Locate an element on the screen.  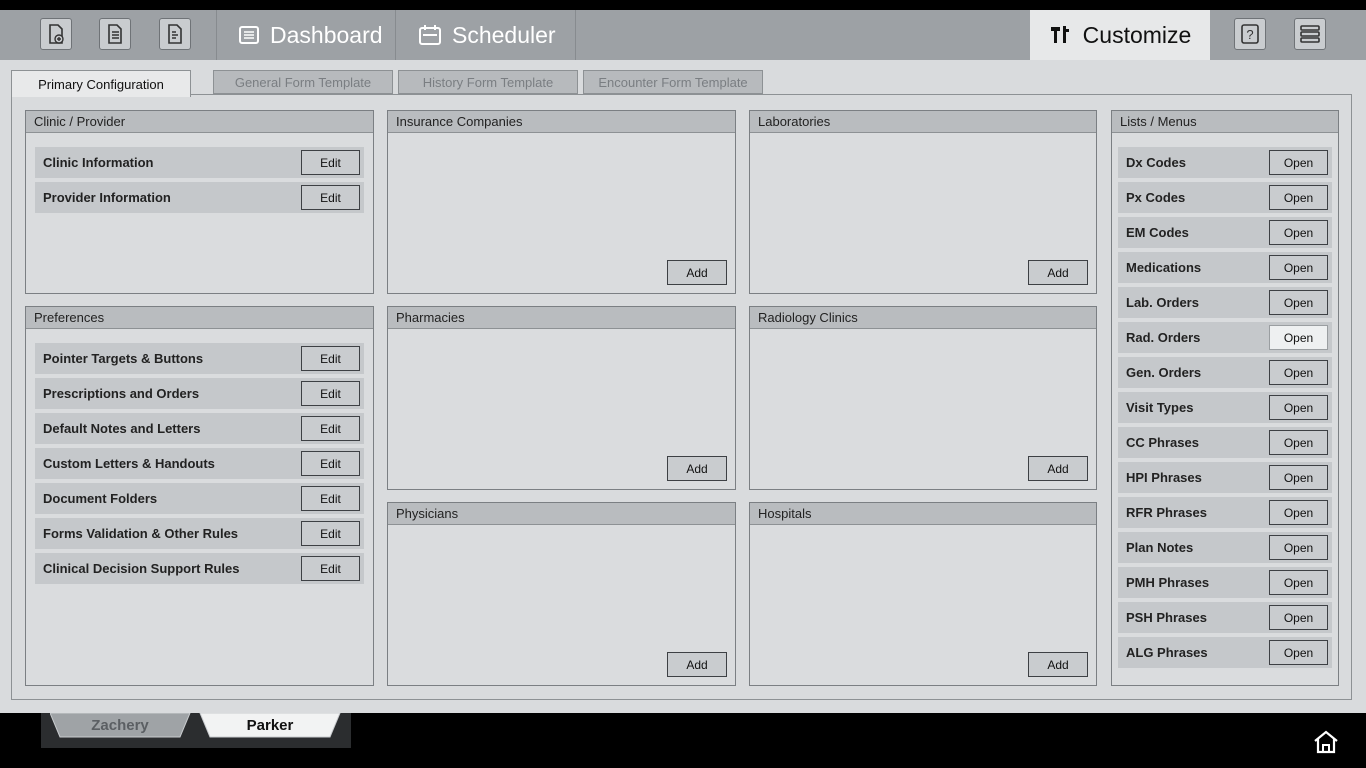
list-item: EM Codes Open is located at coordinates (1225, 232).